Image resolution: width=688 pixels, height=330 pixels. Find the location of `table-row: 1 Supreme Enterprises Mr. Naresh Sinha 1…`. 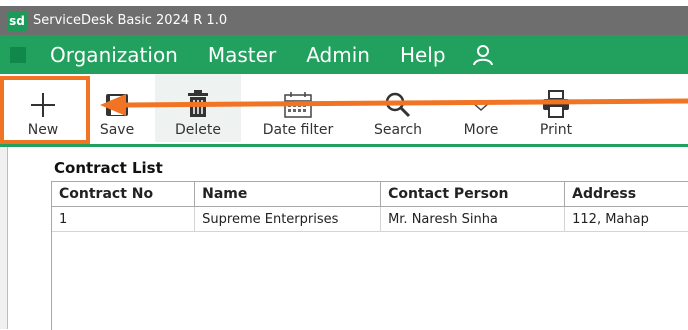

table-row: 1 Supreme Enterprises Mr. Naresh Sinha 1… is located at coordinates (370, 219).